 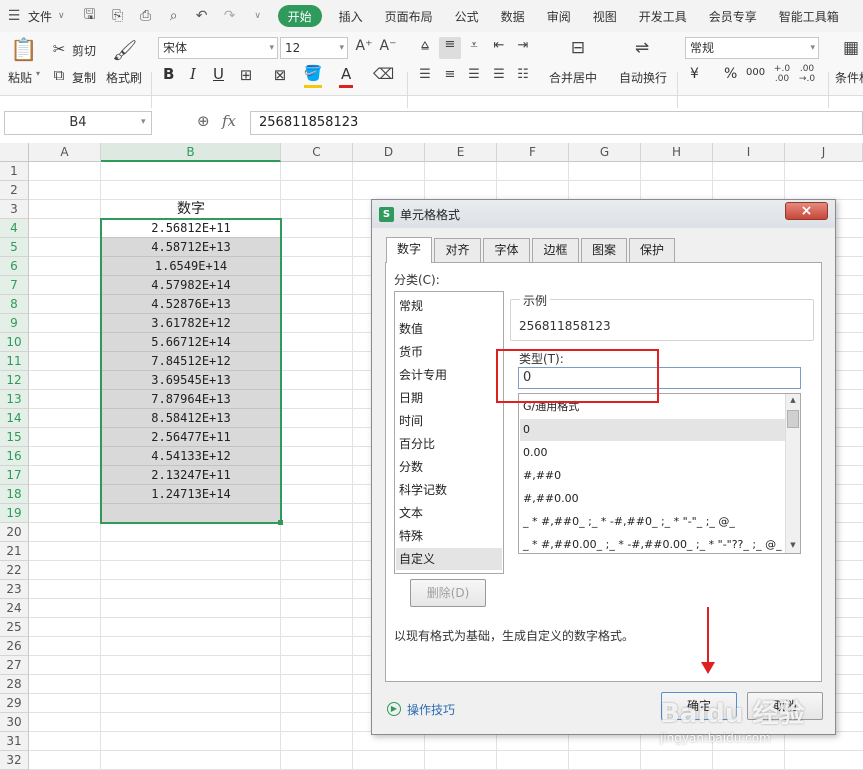 I want to click on category-item: 科学记数, so click(x=423, y=490).